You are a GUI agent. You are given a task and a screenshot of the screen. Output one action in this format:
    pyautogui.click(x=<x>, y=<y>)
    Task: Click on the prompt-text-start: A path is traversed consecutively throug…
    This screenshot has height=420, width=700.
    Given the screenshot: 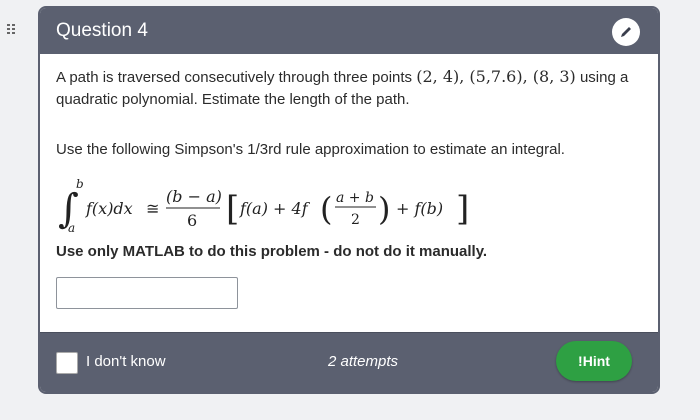 What is the action you would take?
    pyautogui.click(x=236, y=77)
    